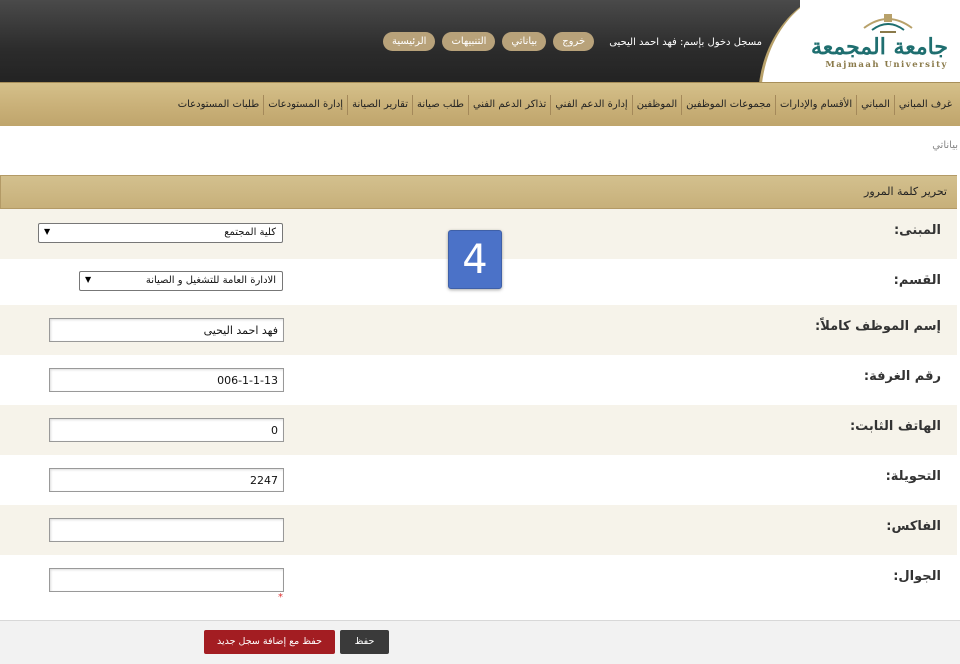  I want to click on mobile-label: الجوال:, so click(917, 576).